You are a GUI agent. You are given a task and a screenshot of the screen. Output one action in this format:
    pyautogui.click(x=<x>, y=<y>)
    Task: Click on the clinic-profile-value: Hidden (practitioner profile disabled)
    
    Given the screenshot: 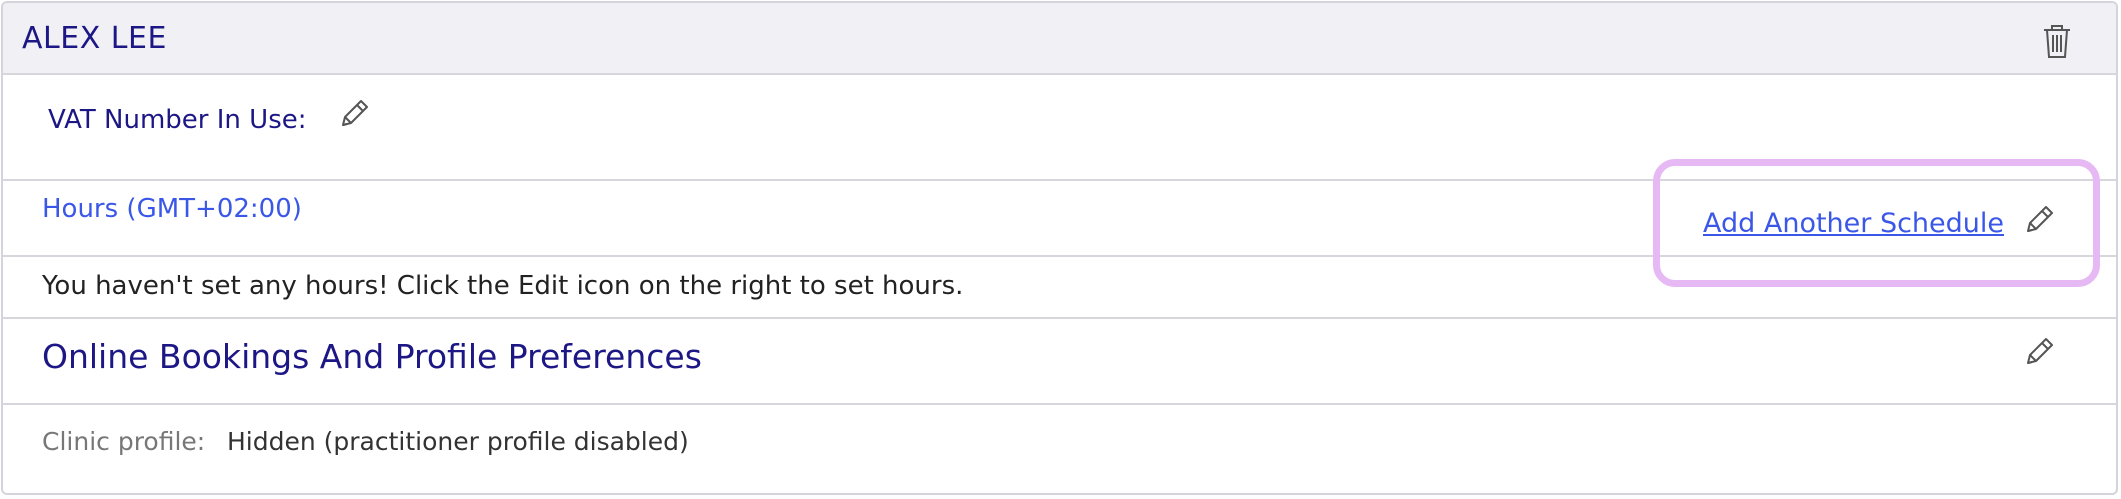 What is the action you would take?
    pyautogui.click(x=458, y=441)
    